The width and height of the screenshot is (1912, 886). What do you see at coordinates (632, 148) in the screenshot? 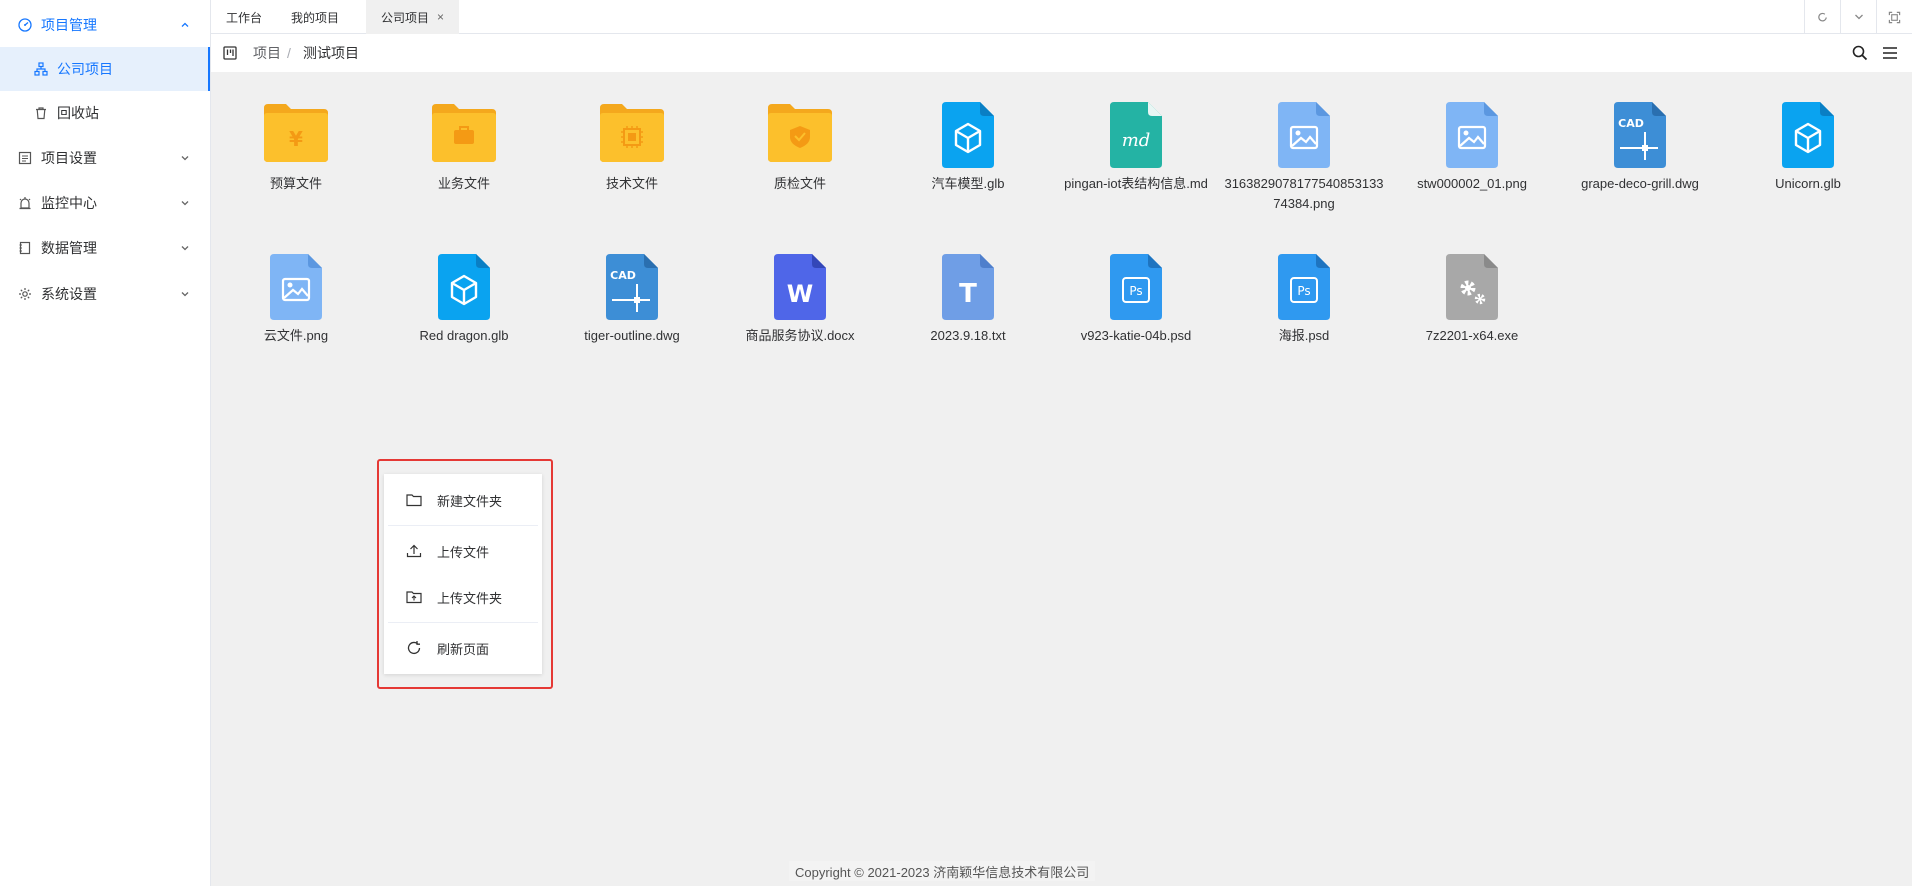
I see `file-item: 技术文件` at bounding box center [632, 148].